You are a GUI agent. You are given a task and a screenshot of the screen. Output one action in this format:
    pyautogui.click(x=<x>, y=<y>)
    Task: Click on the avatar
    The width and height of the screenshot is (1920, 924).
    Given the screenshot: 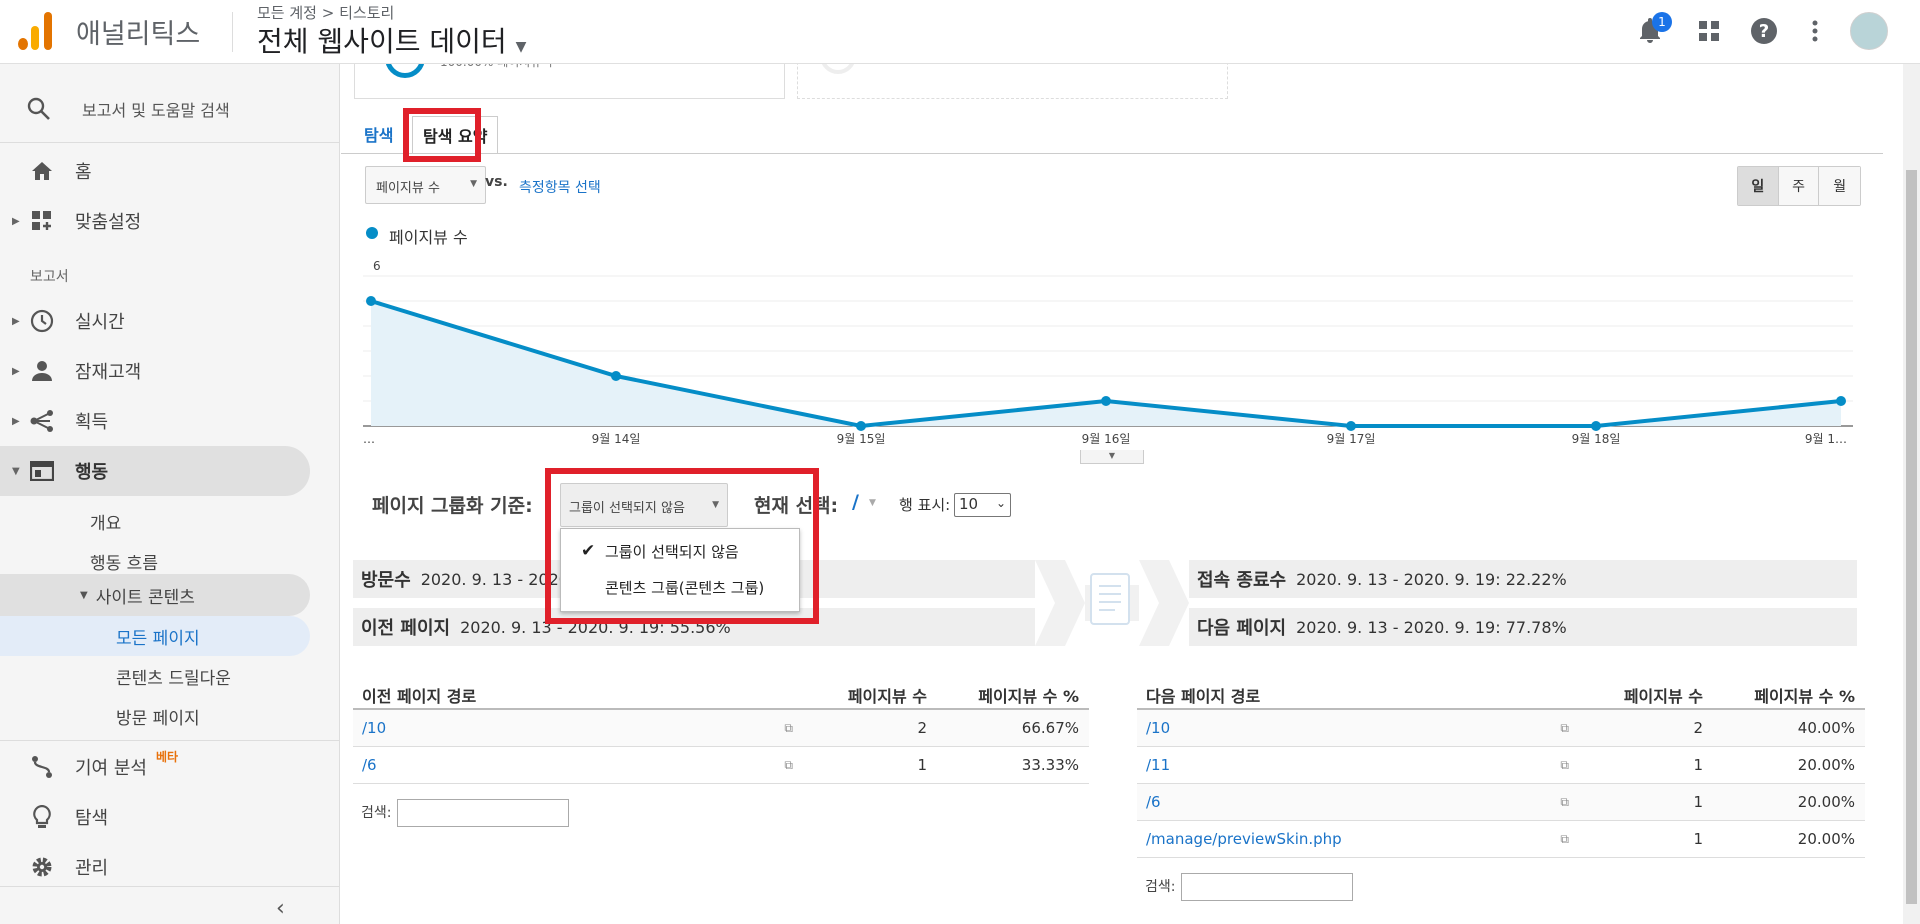 What is the action you would take?
    pyautogui.click(x=1869, y=31)
    